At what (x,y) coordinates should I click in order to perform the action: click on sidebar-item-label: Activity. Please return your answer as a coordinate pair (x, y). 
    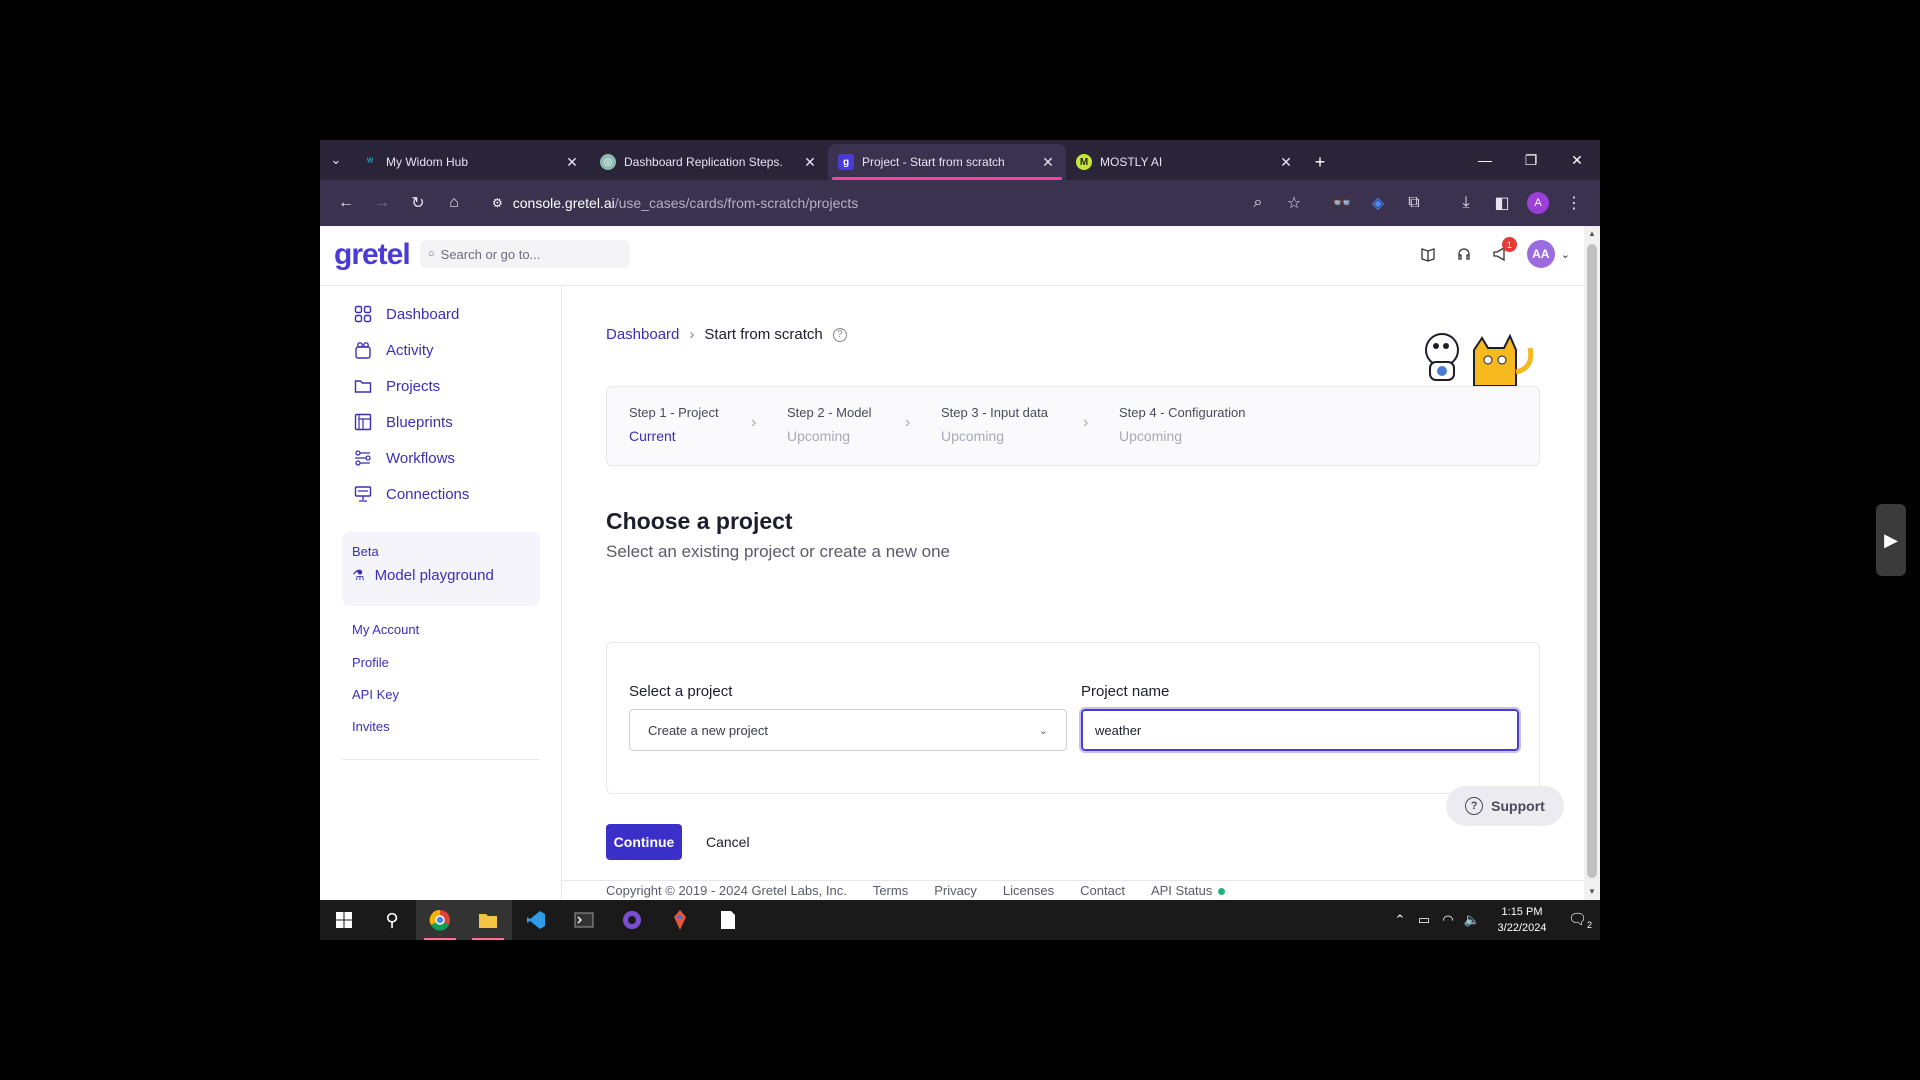
    Looking at the image, I should click on (410, 350).